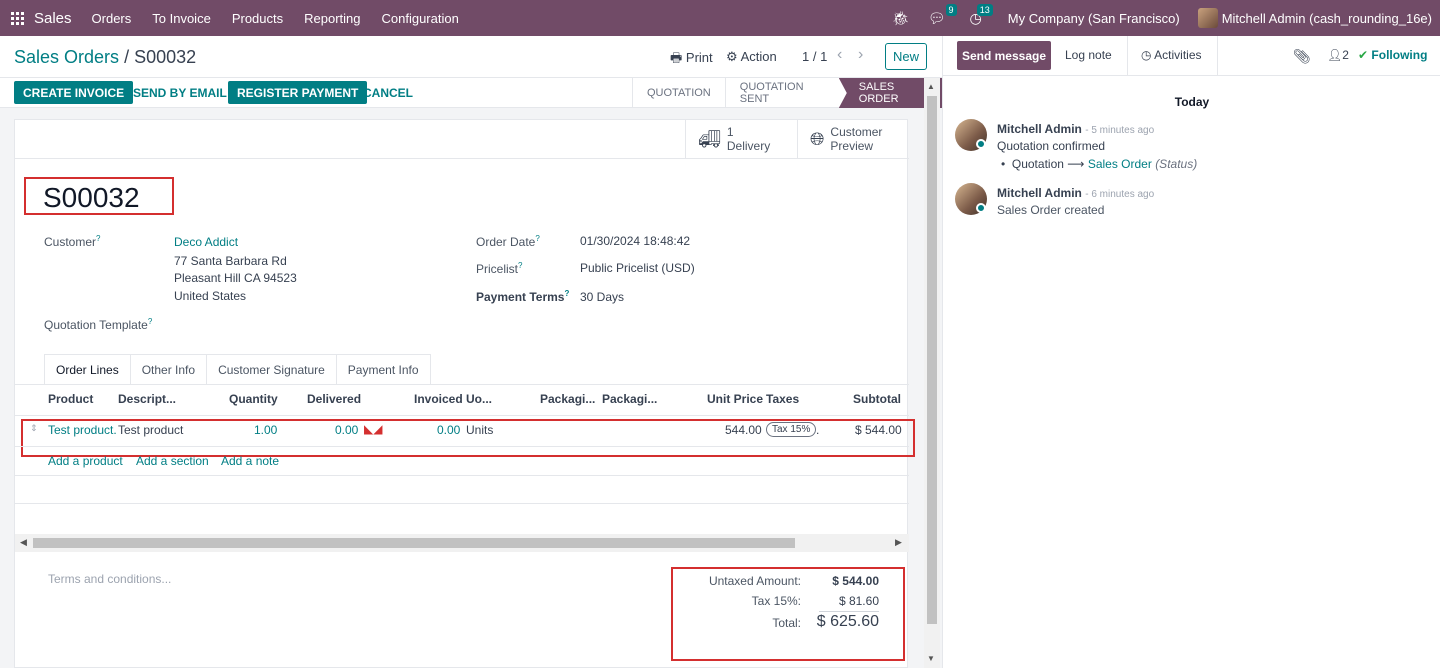 The image size is (1440, 668). What do you see at coordinates (877, 399) in the screenshot?
I see `col-subtotal: Subtotal` at bounding box center [877, 399].